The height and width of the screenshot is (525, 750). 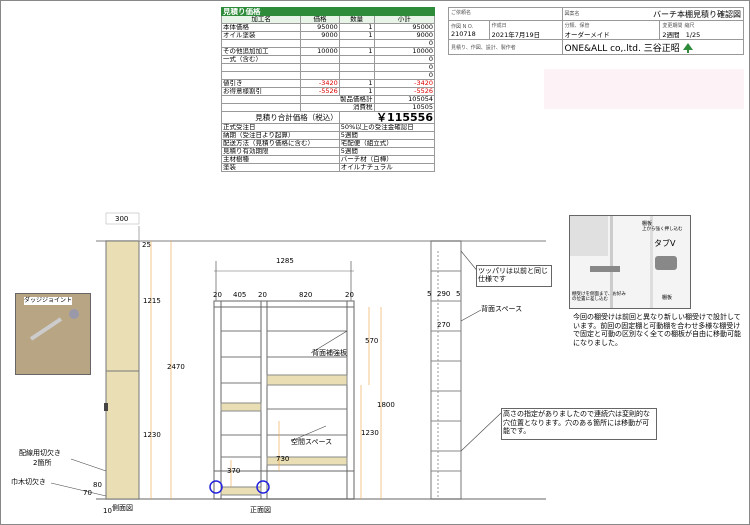 What do you see at coordinates (306, 295) in the screenshot?
I see `dim-820: 820` at bounding box center [306, 295].